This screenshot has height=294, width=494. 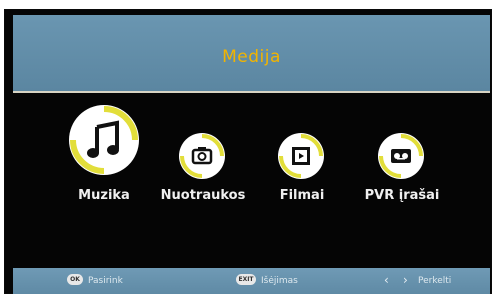 I want to click on recorder-icon, so click(x=401, y=156).